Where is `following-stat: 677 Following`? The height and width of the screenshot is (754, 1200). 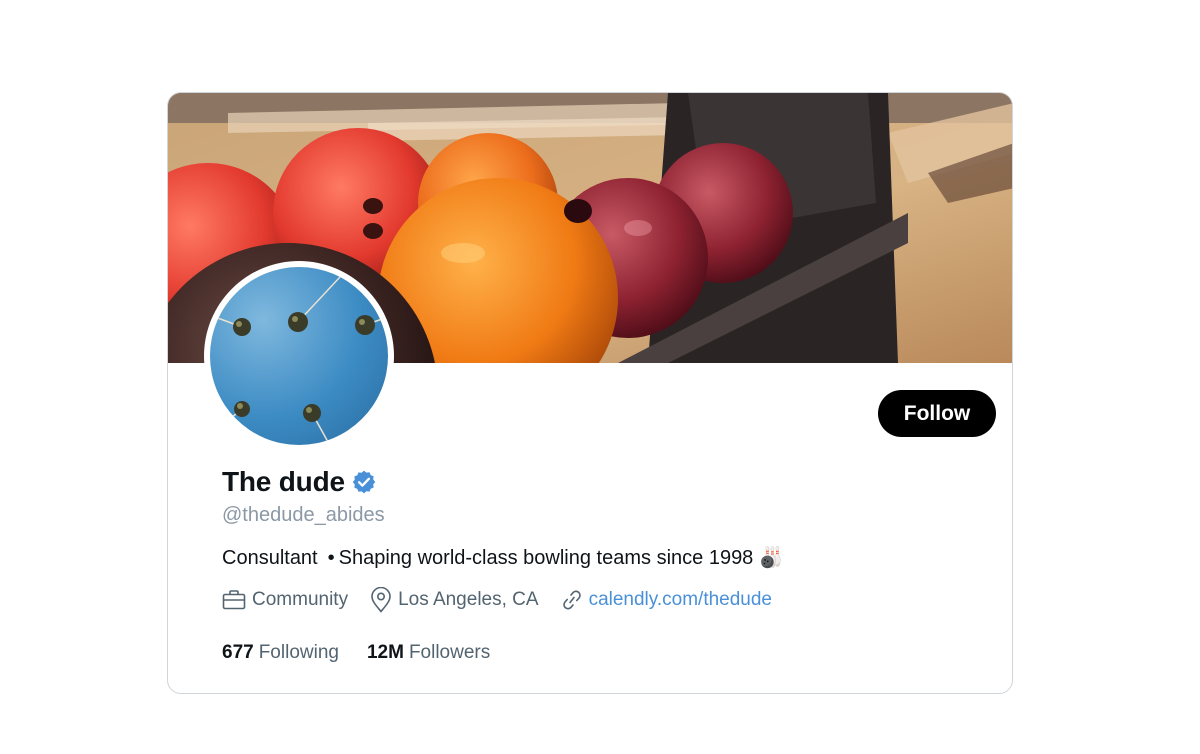
following-stat: 677 Following is located at coordinates (280, 653).